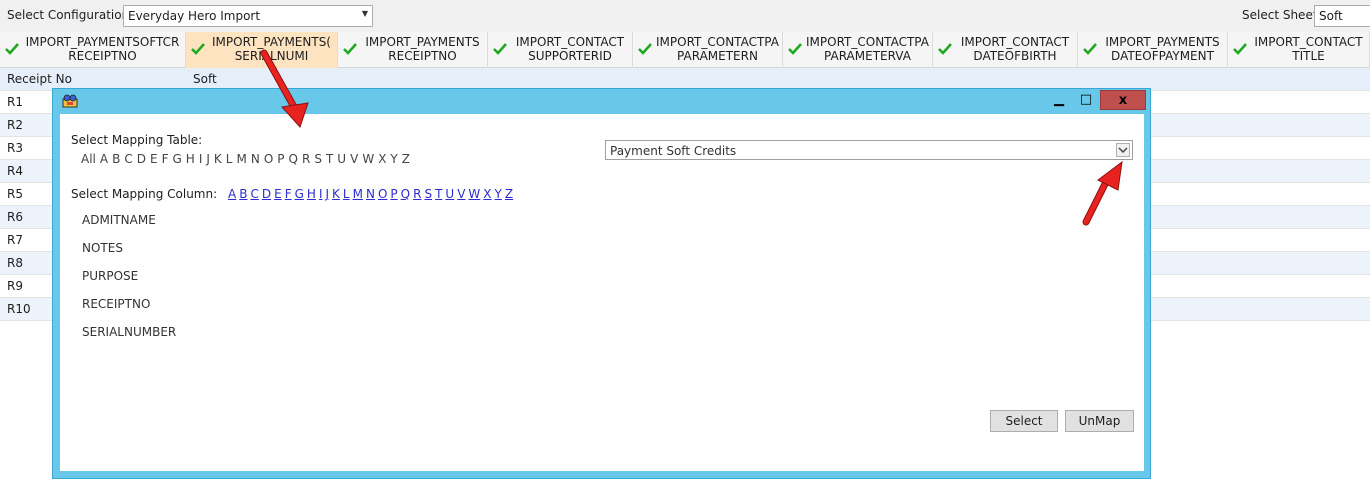 This screenshot has width=1370, height=485. I want to click on table-letter: I, so click(201, 159).